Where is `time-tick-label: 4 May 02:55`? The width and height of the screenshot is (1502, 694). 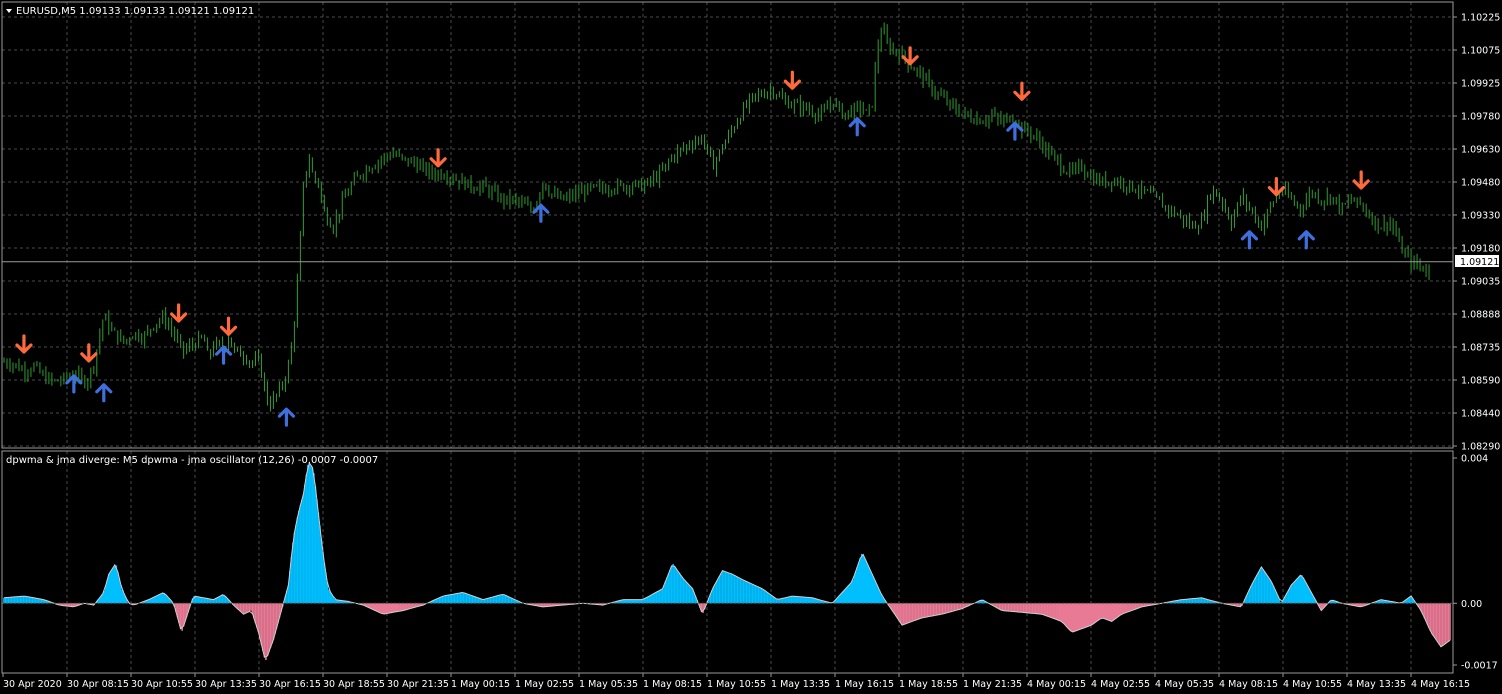
time-tick-label: 4 May 02:55 is located at coordinates (1120, 684).